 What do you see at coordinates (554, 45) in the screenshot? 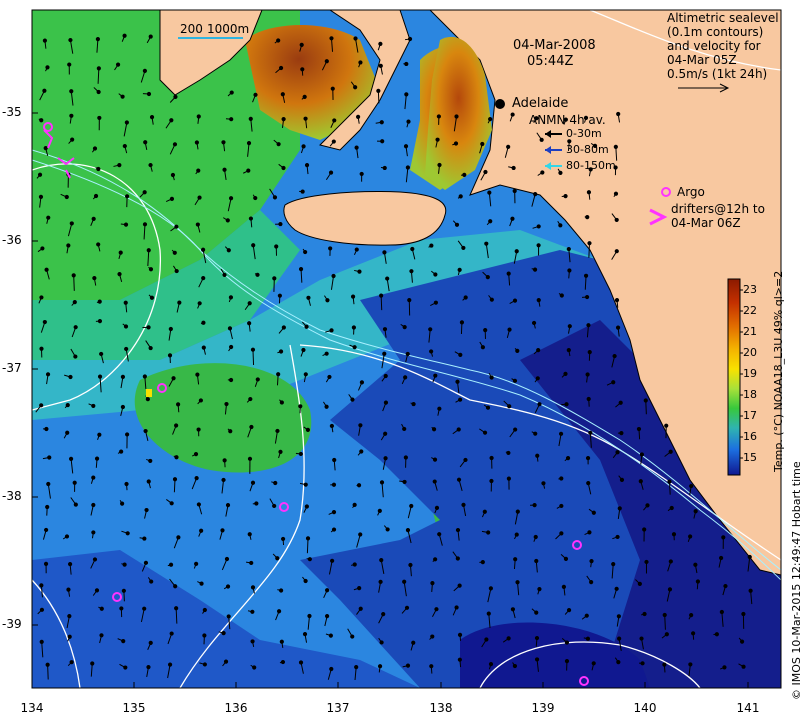
I see `image-date: 04-Mar-2008` at bounding box center [554, 45].